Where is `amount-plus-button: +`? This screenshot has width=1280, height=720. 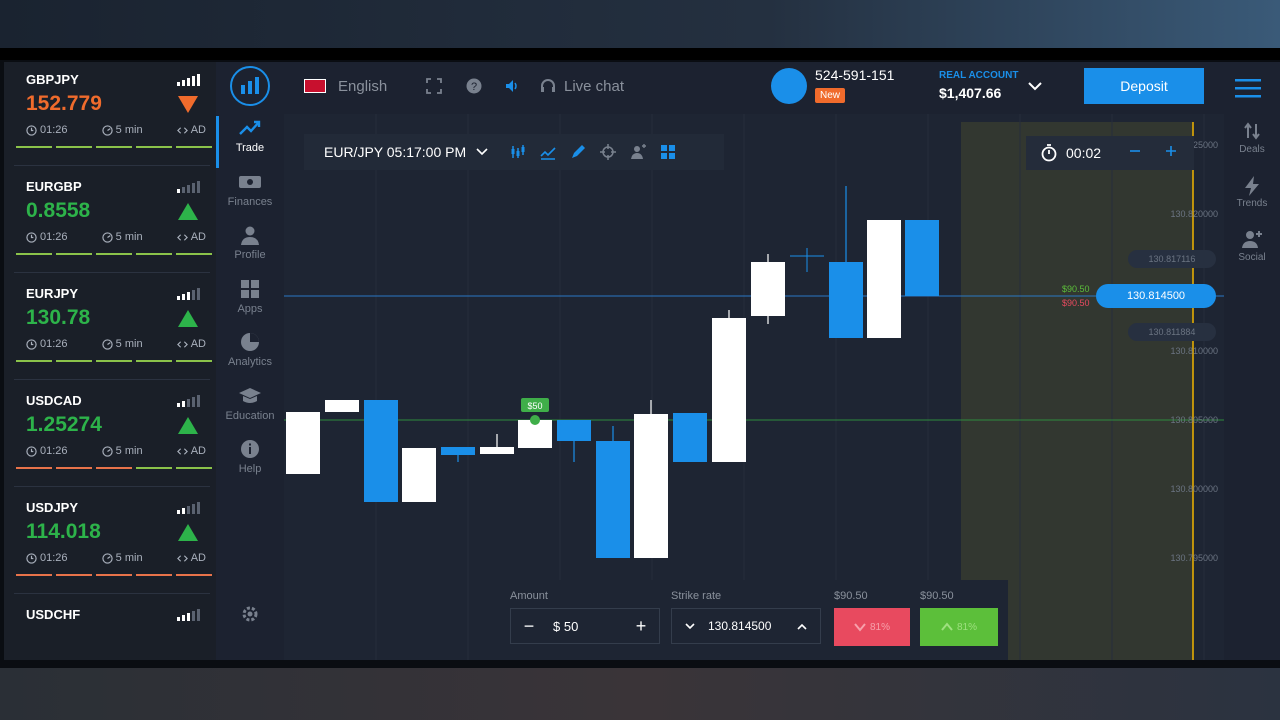 amount-plus-button: + is located at coordinates (641, 626).